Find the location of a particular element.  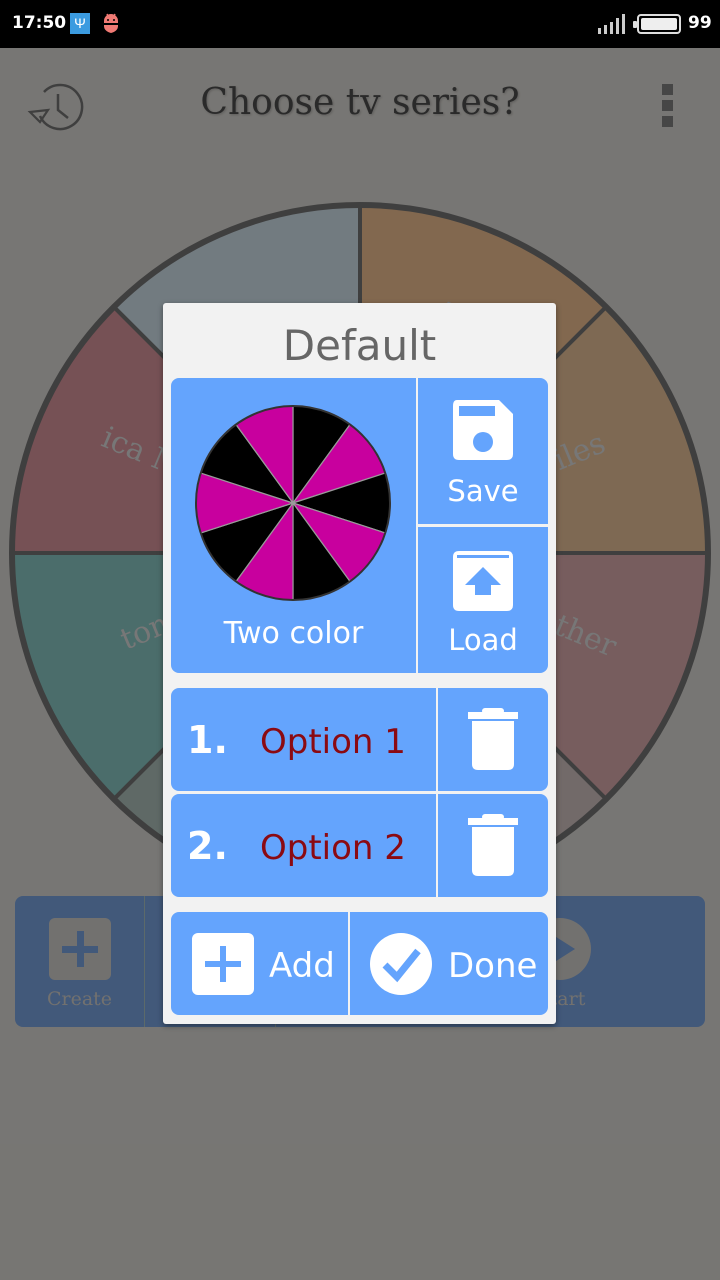

option-row: 1. Option 1 is located at coordinates (359, 739).